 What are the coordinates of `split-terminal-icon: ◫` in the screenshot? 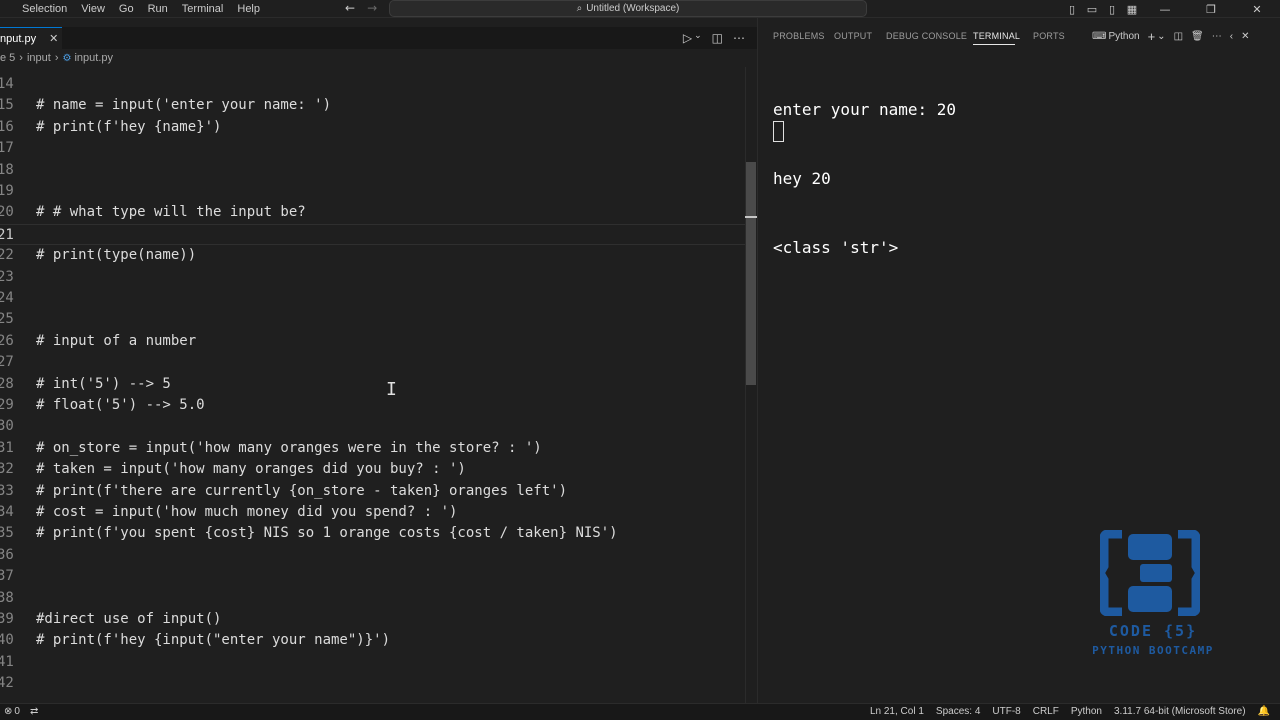 It's located at (1178, 36).